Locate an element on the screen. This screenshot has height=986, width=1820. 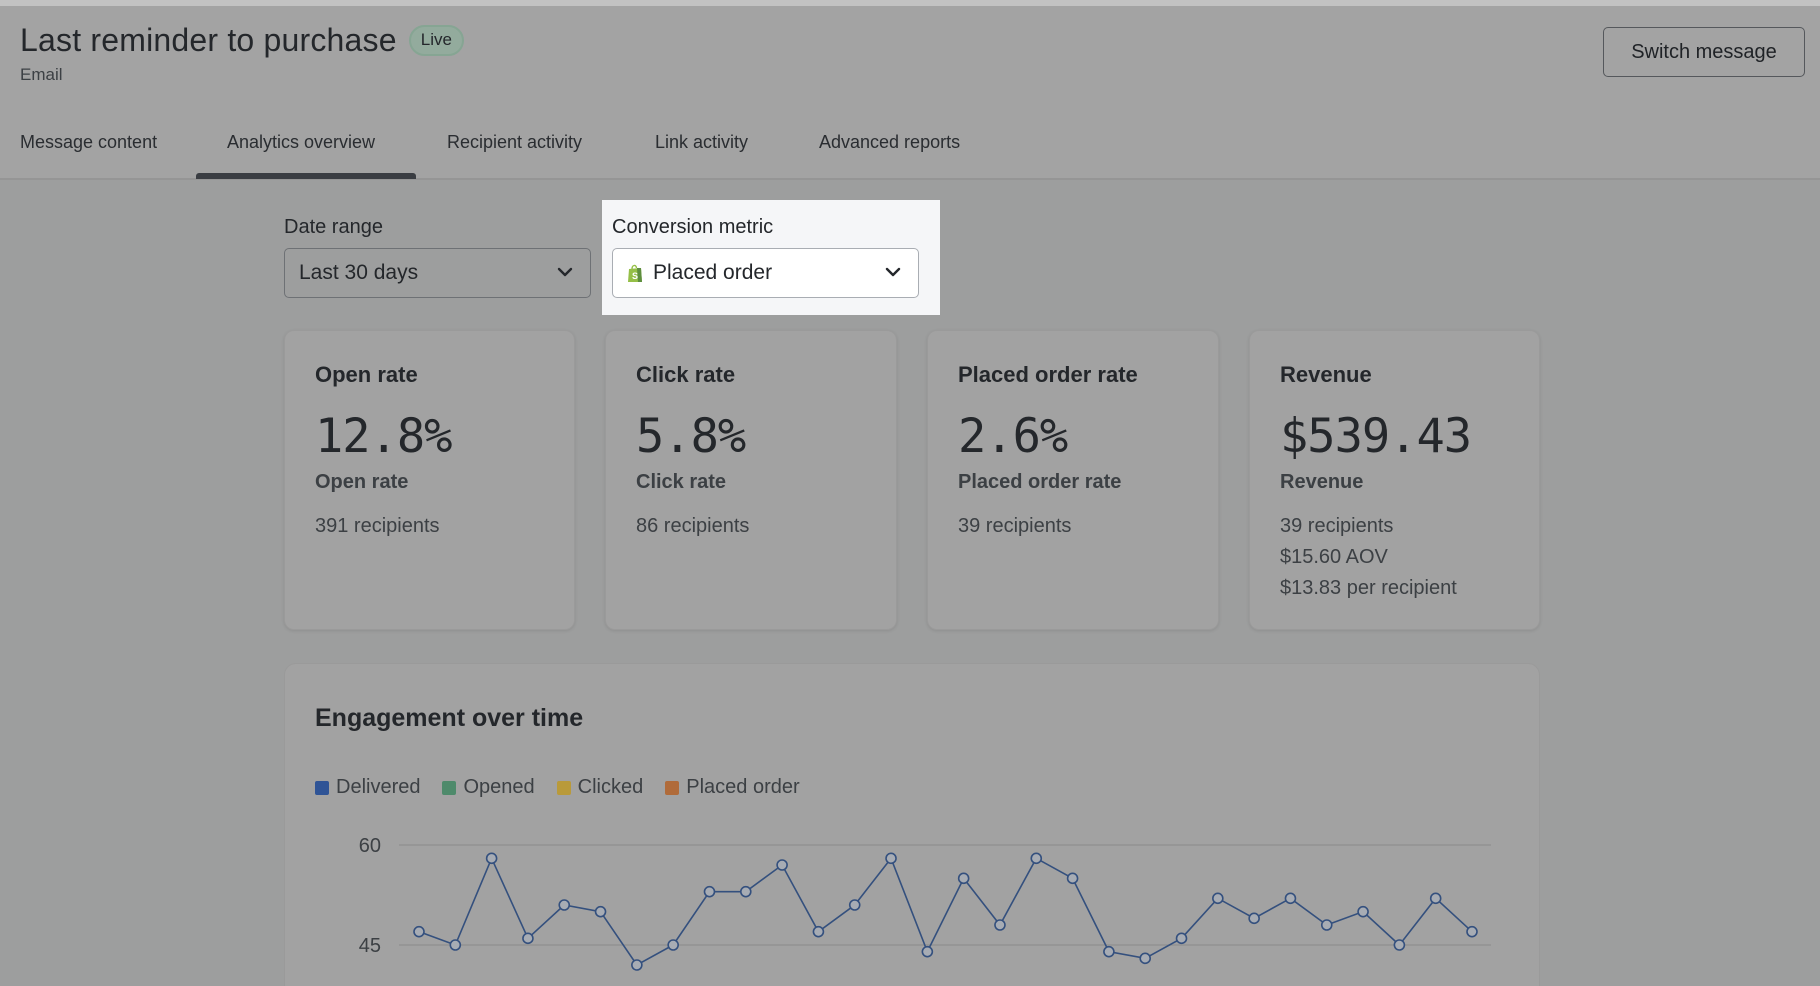
card-value: $539.43 is located at coordinates (1376, 436).